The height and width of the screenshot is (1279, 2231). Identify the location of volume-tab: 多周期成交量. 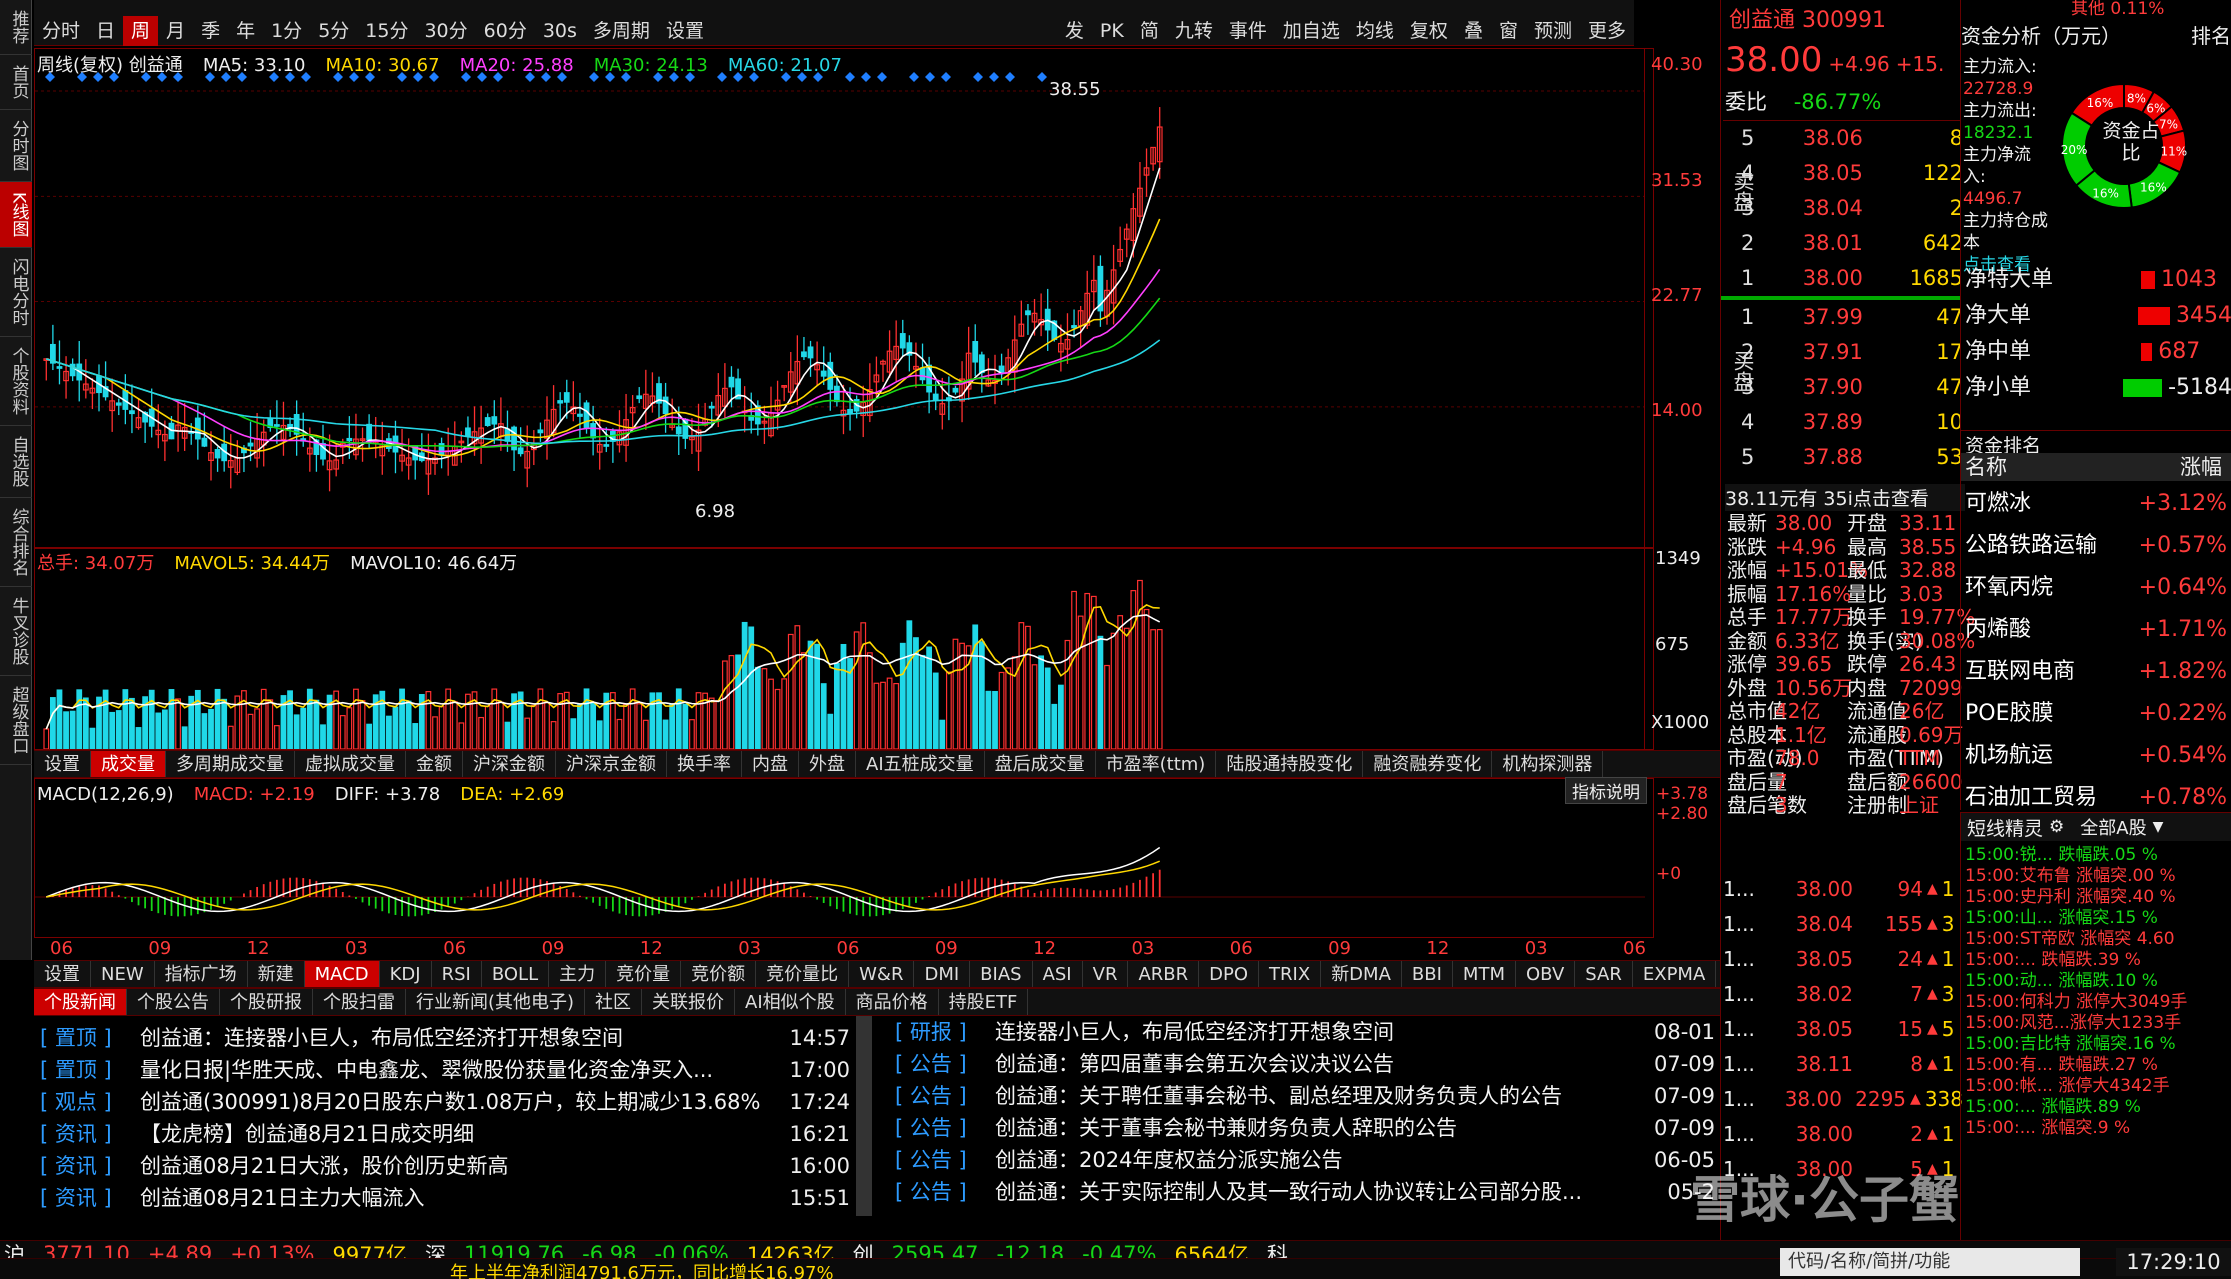
(230, 764).